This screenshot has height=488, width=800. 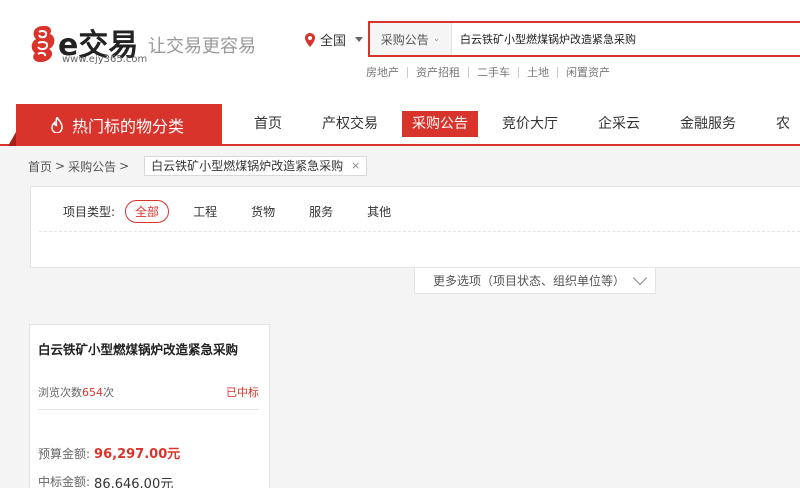 I want to click on nav-item-home: 首页, so click(x=268, y=124).